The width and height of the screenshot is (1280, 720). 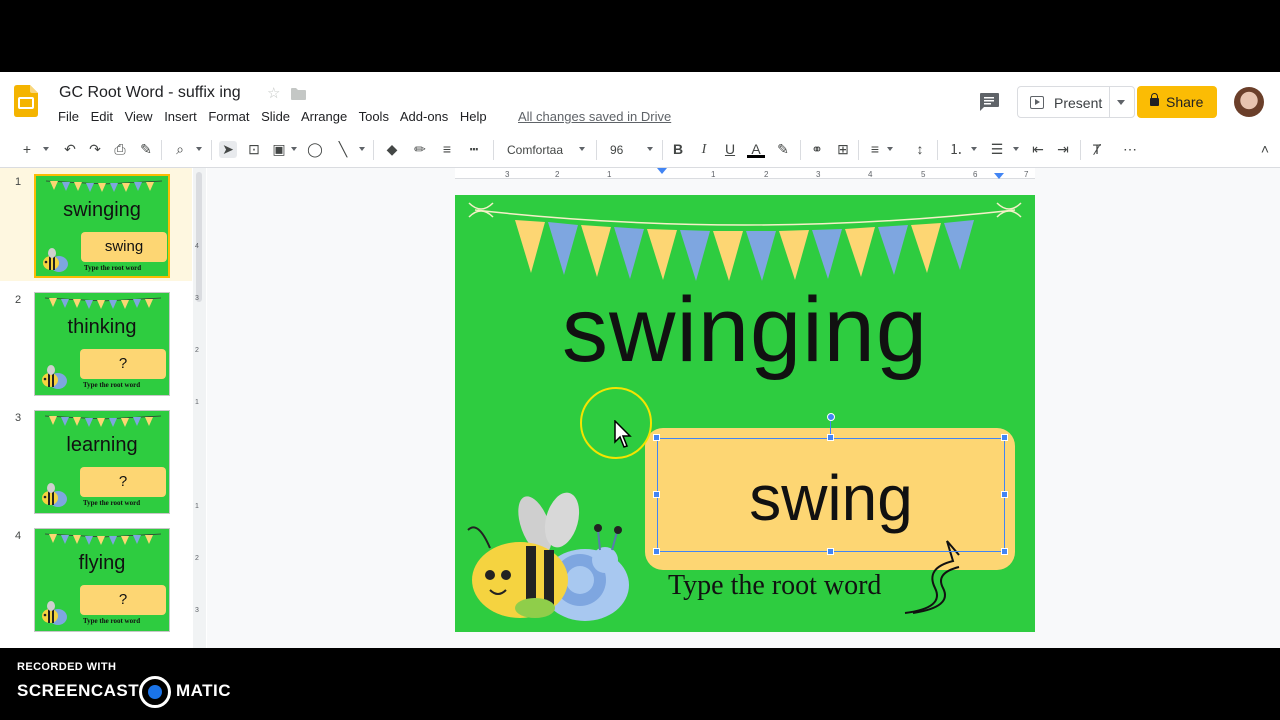 What do you see at coordinates (1121, 102) in the screenshot?
I see `present-dropdown-icon` at bounding box center [1121, 102].